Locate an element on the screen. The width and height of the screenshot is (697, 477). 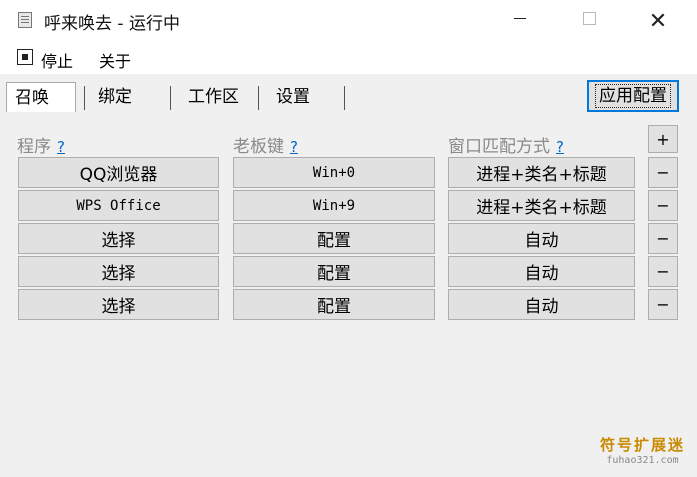
maximize-icon is located at coordinates (589, 18).